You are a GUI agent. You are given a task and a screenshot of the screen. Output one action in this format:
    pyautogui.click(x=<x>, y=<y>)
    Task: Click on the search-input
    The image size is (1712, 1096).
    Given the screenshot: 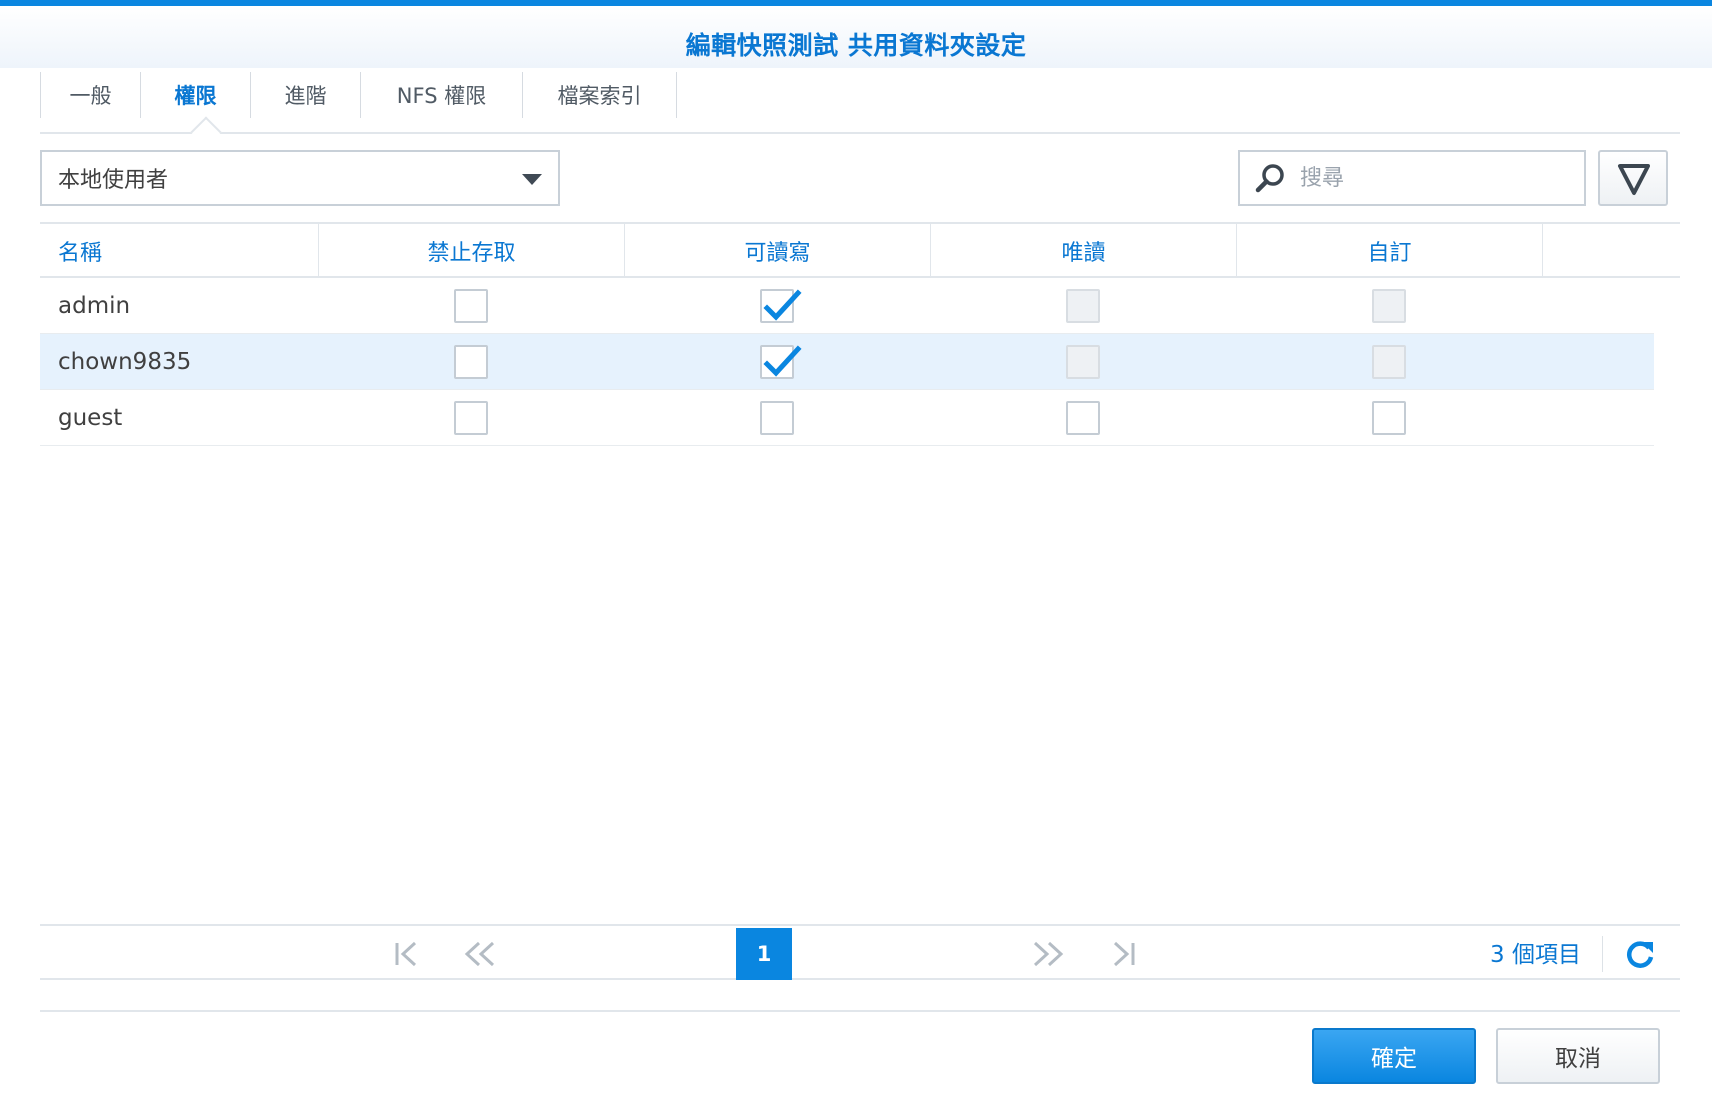 What is the action you would take?
    pyautogui.click(x=1435, y=178)
    